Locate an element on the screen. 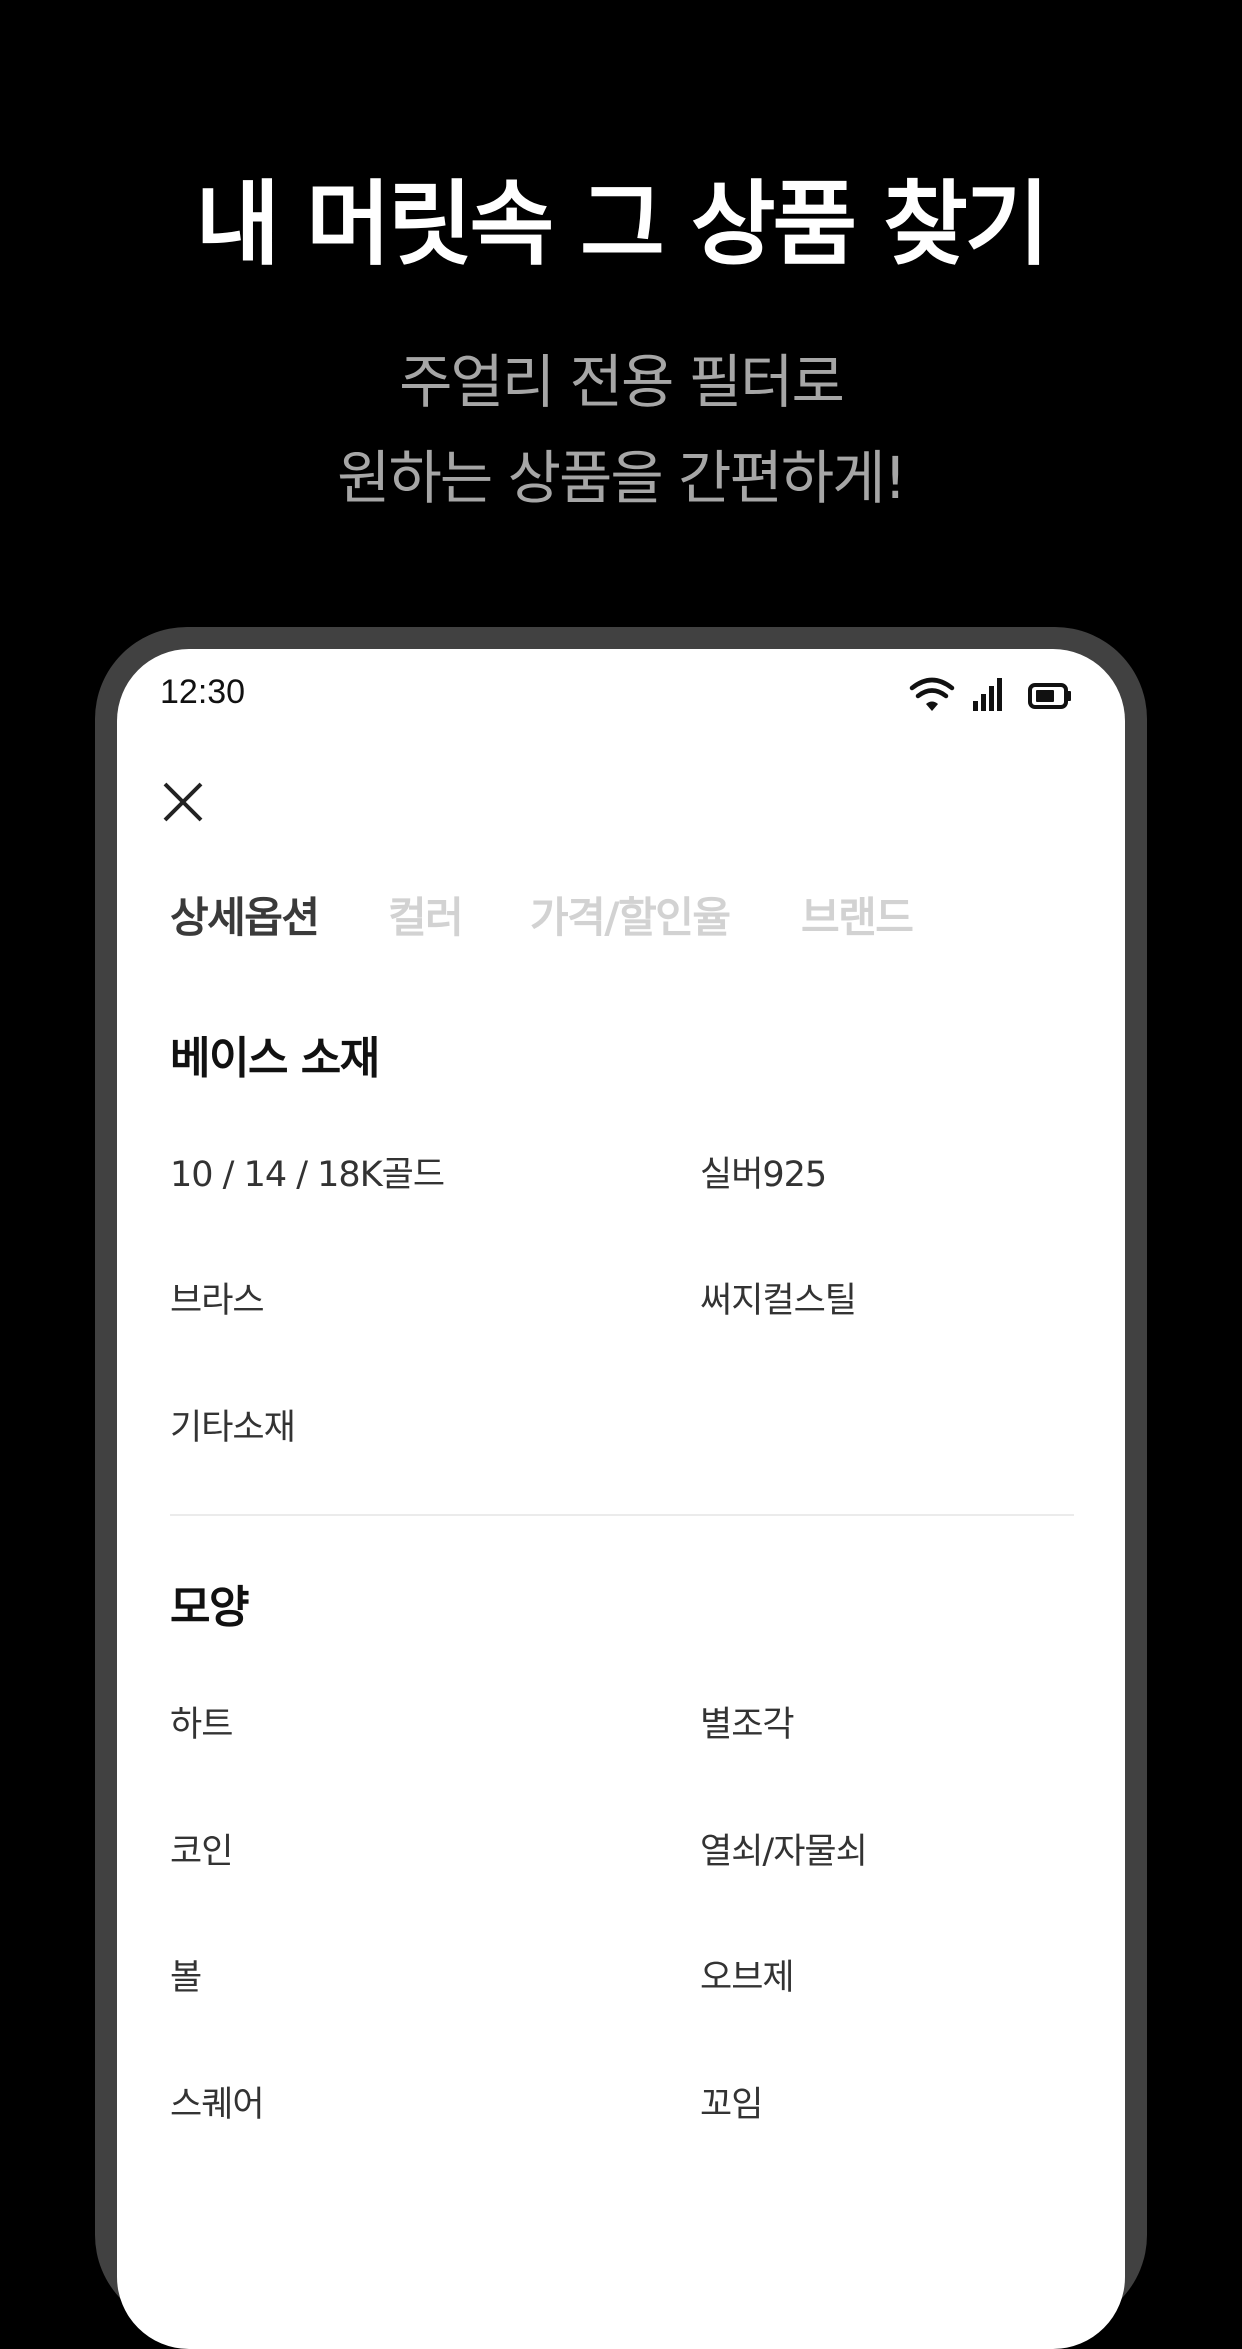 The image size is (1242, 2349). promo-subtitle-line2: 원하는 상품을 간편하게! is located at coordinates (622, 478).